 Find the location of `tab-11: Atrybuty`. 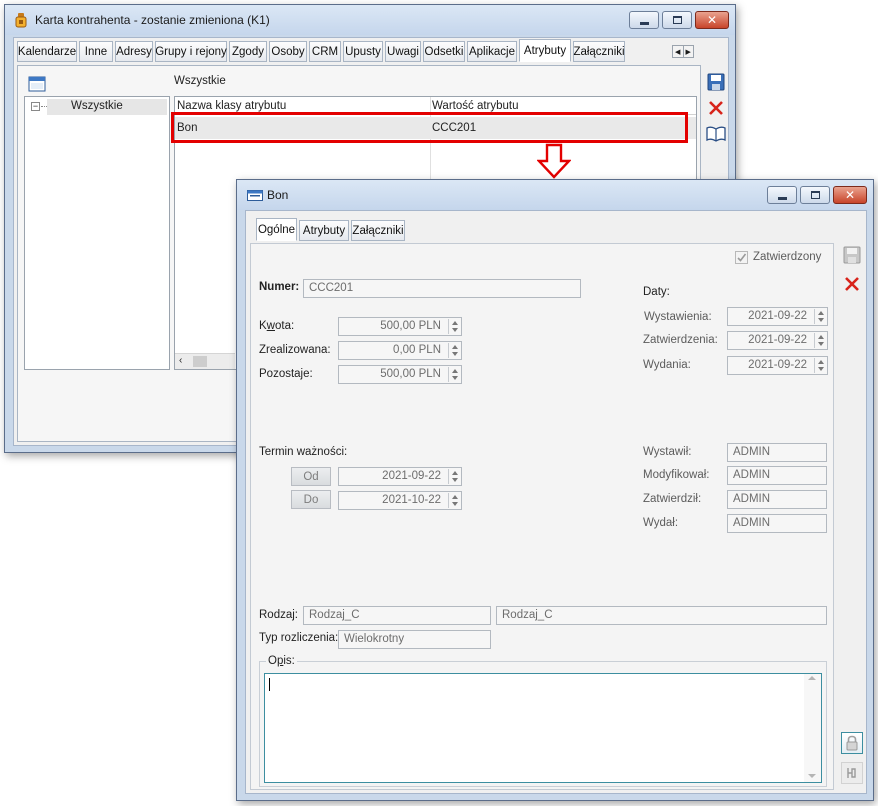

tab-11: Atrybuty is located at coordinates (545, 50).